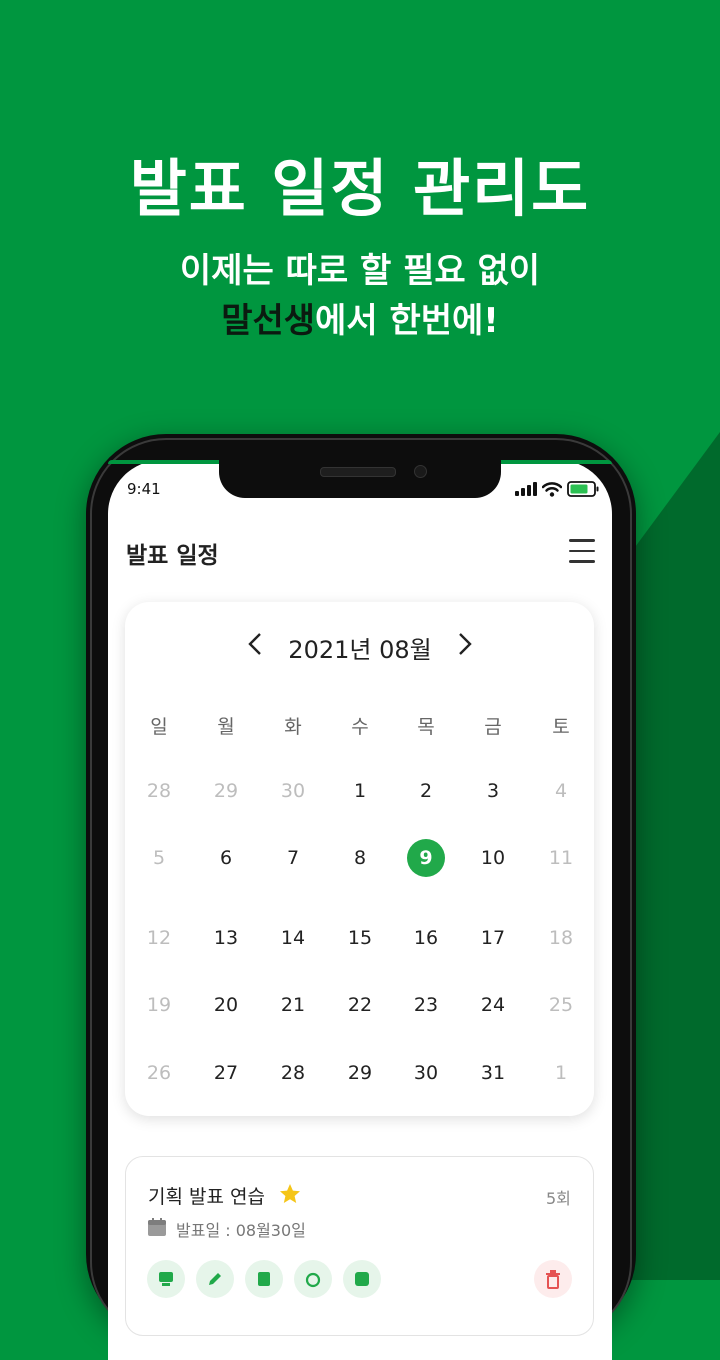 This screenshot has height=1360, width=720. What do you see at coordinates (360, 479) in the screenshot?
I see `phone-notch` at bounding box center [360, 479].